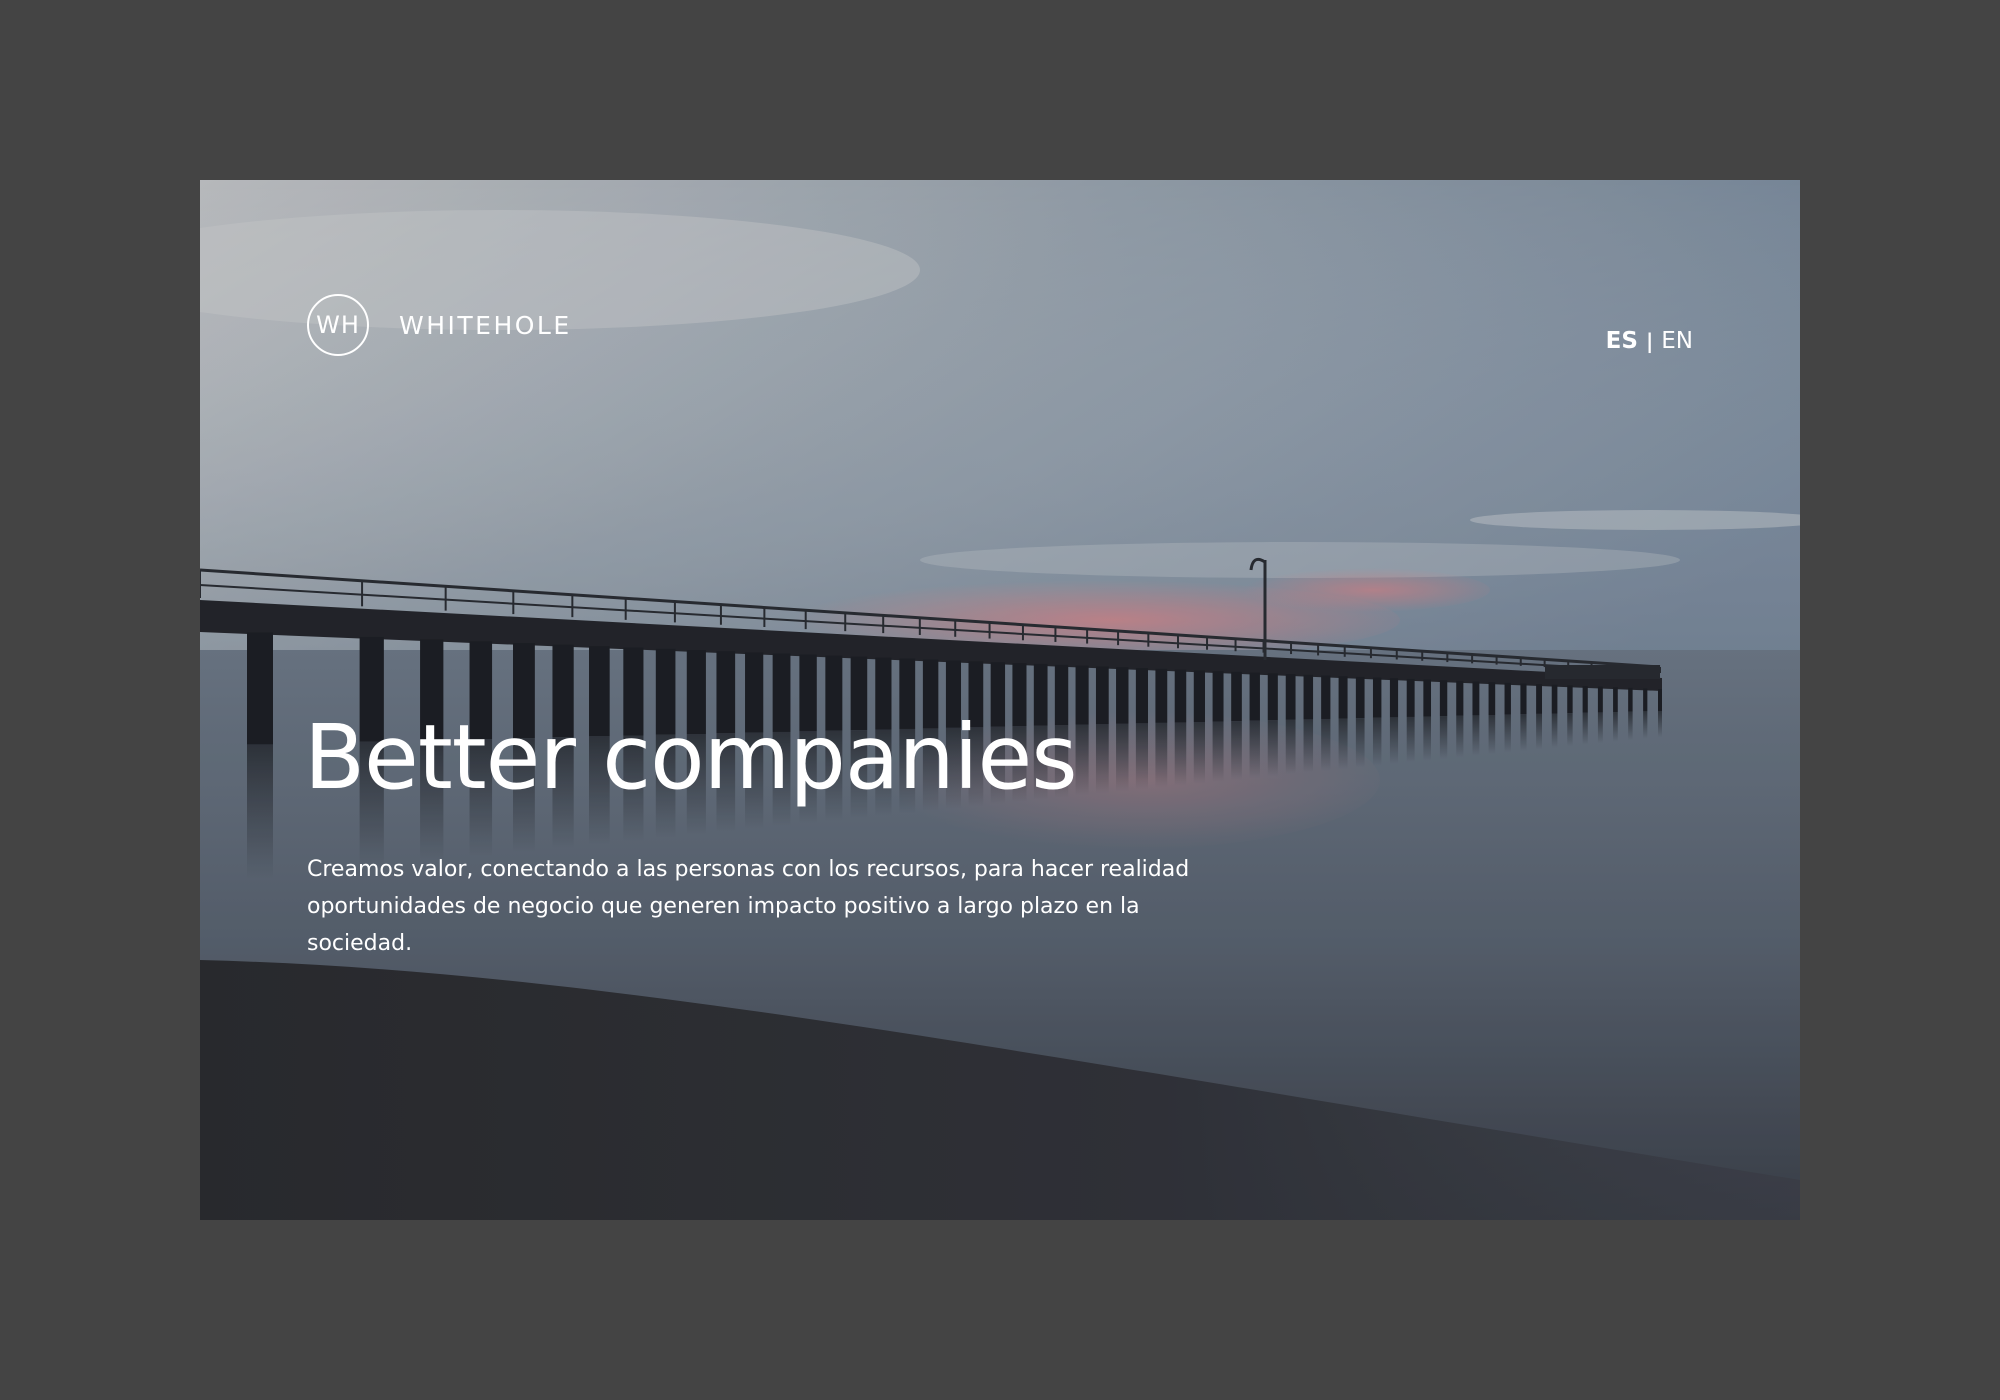 The height and width of the screenshot is (1400, 2000). I want to click on logo-initials: WH, so click(338, 325).